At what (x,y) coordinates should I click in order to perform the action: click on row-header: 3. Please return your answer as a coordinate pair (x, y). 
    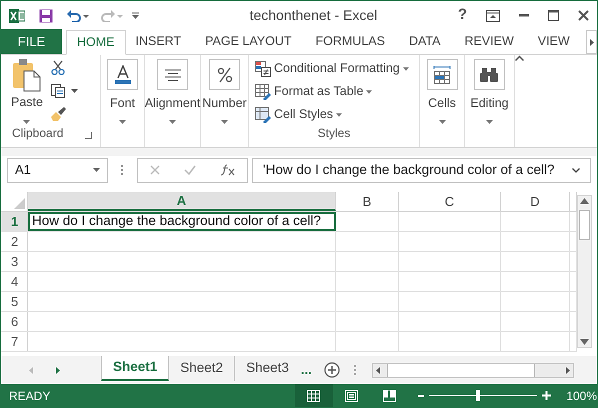
    Looking at the image, I should click on (14, 261).